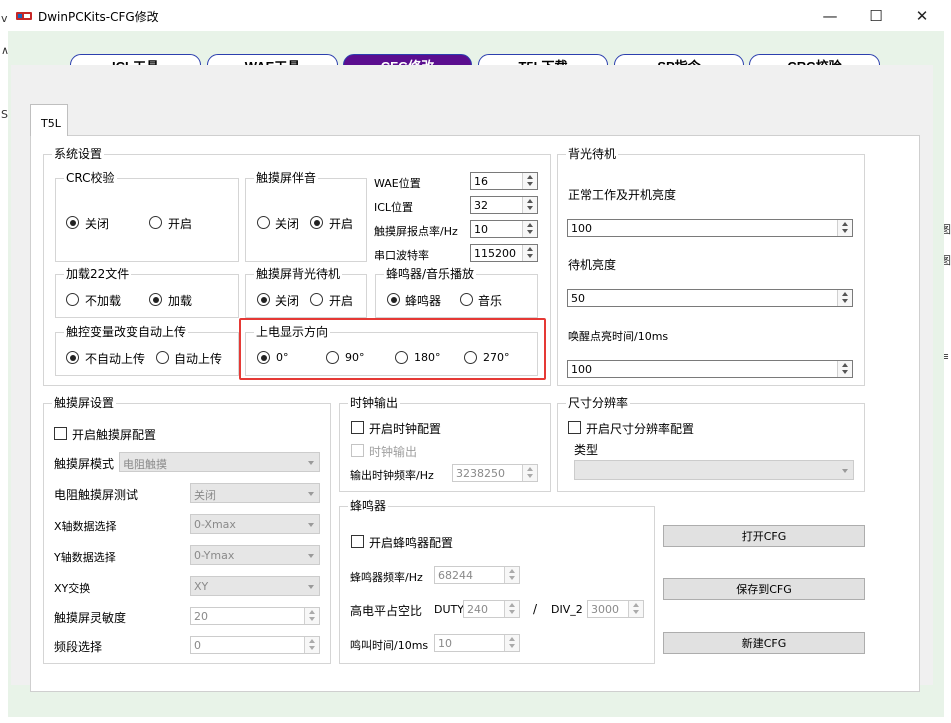  Describe the element at coordinates (386, 611) in the screenshot. I see `duty-label: 高电平占空比` at that location.